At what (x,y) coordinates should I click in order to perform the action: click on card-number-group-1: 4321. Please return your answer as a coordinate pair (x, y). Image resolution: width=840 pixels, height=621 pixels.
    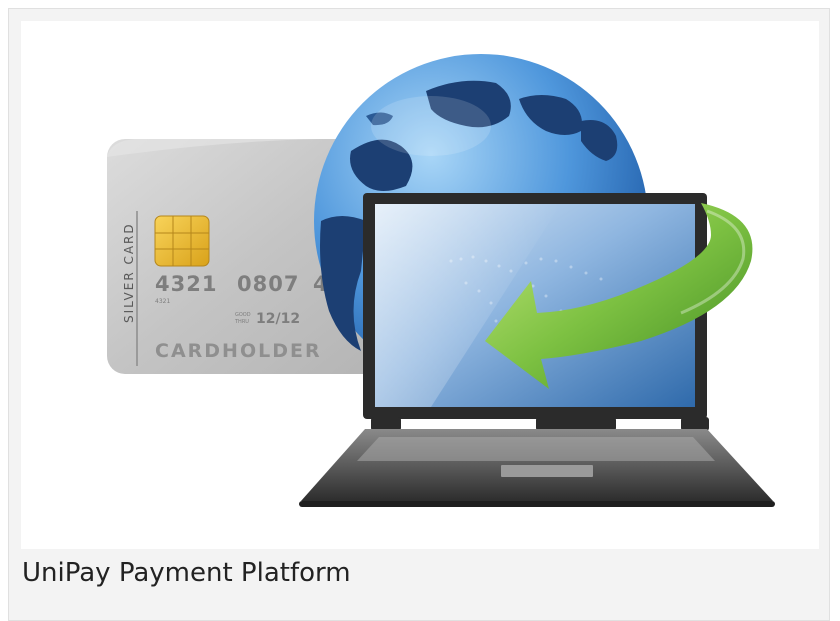
    Looking at the image, I should click on (186, 284).